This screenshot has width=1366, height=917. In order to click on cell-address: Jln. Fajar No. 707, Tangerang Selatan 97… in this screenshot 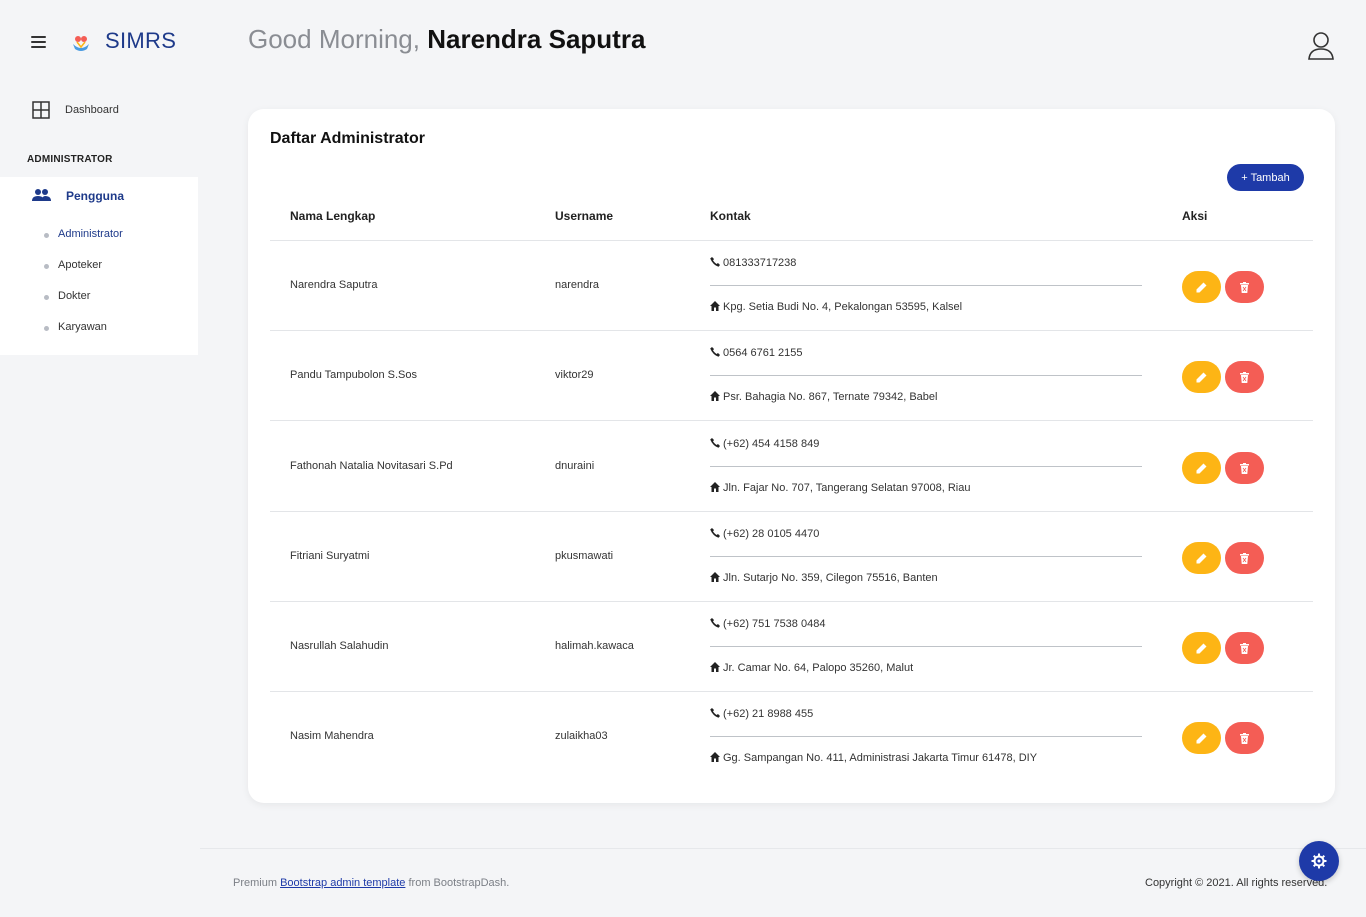, I will do `click(840, 488)`.